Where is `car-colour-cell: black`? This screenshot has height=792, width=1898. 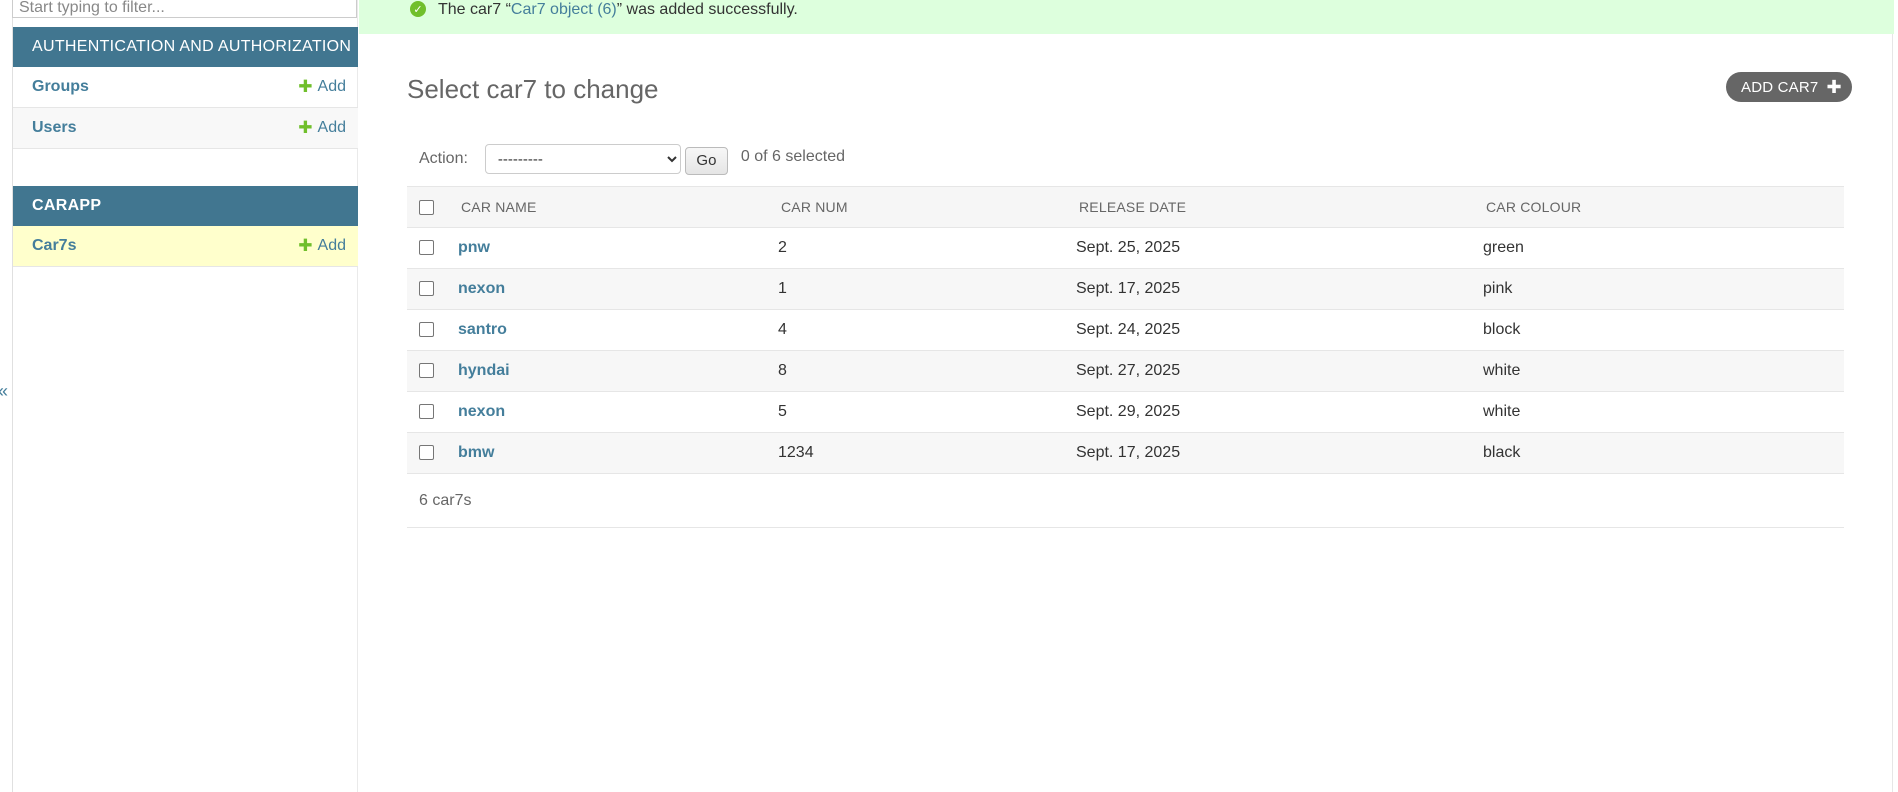
car-colour-cell: black is located at coordinates (1663, 453).